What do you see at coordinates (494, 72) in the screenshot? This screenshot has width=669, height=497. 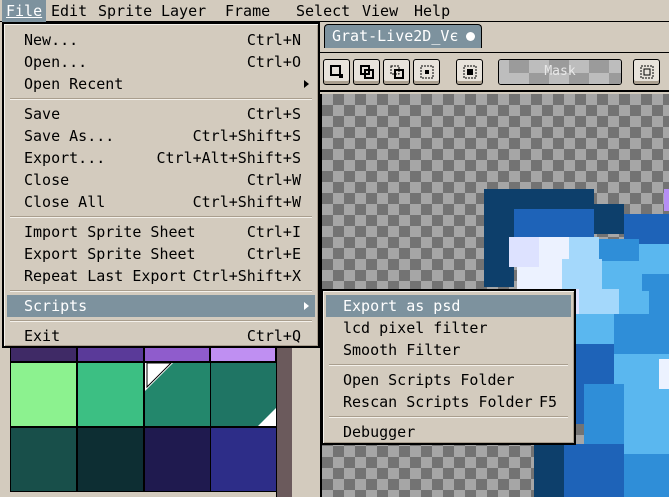 I see `selection-toolbar: Mask` at bounding box center [494, 72].